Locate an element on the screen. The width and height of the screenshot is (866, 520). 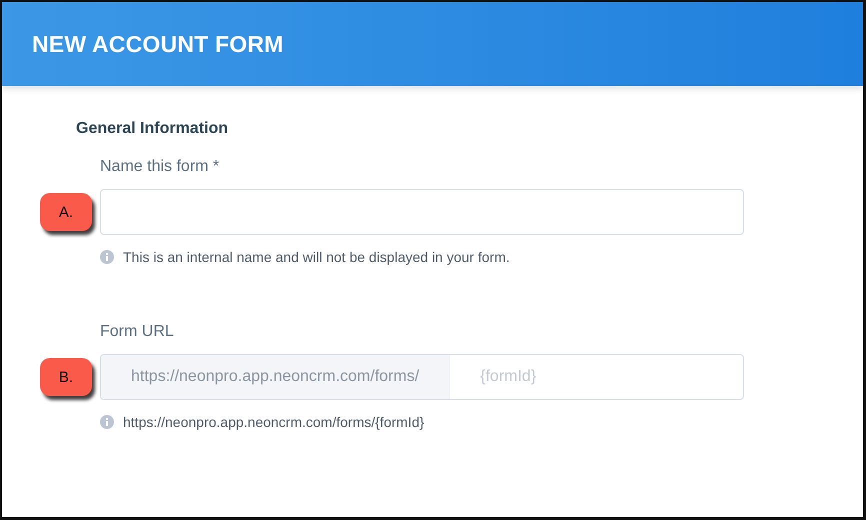
help-text: This is an internal name and will not be displayed in your form. is located at coordinates (316, 257).